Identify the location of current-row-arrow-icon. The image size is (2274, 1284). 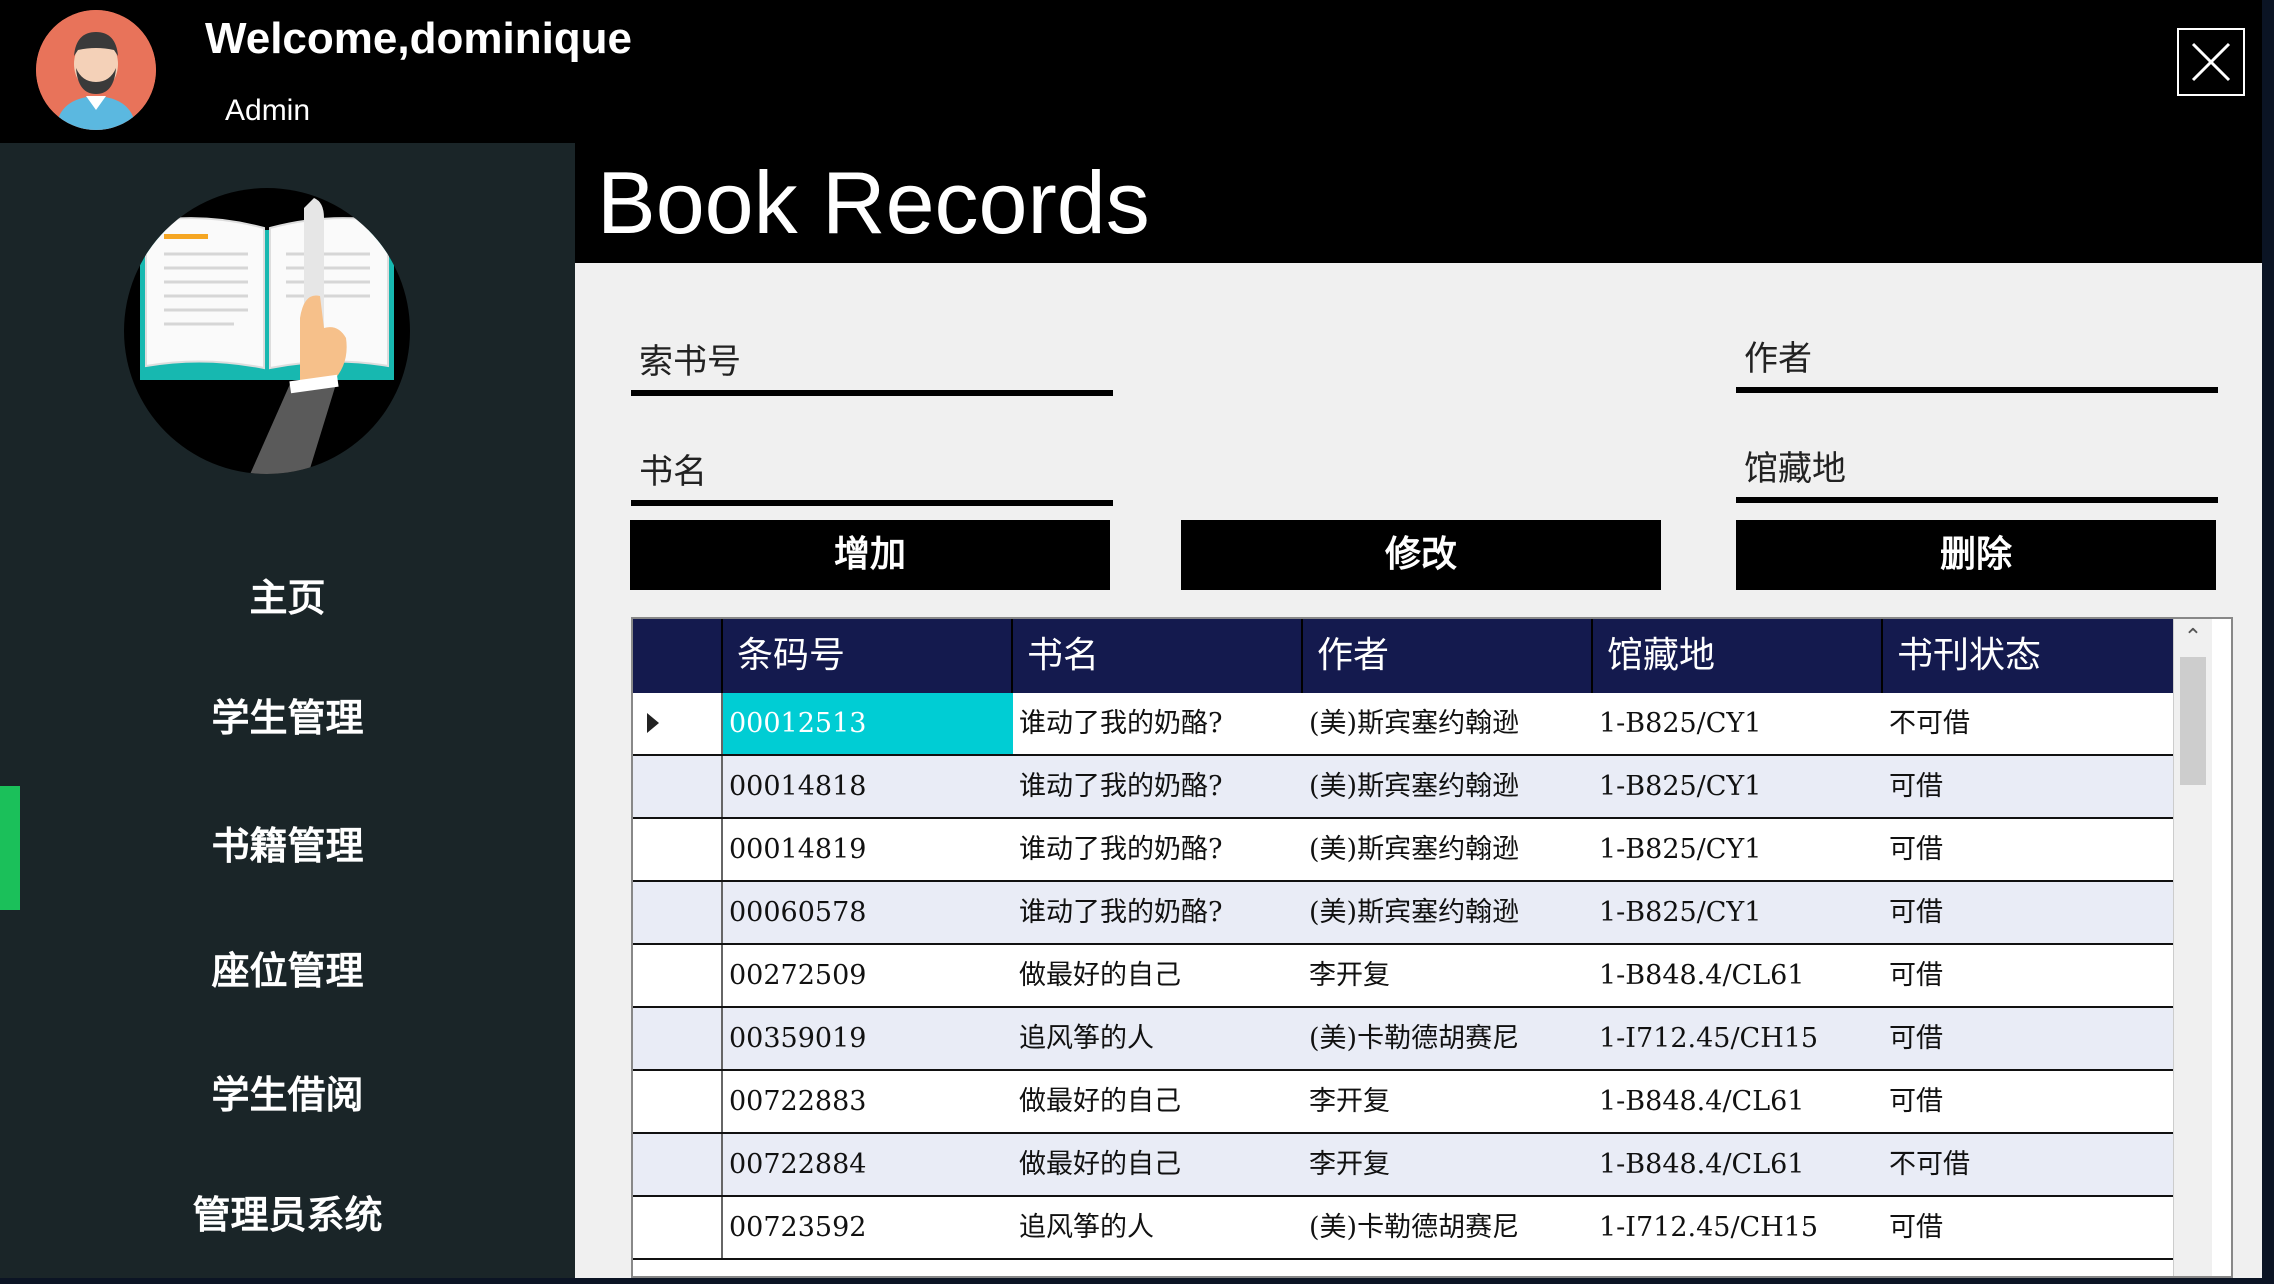
(653, 723).